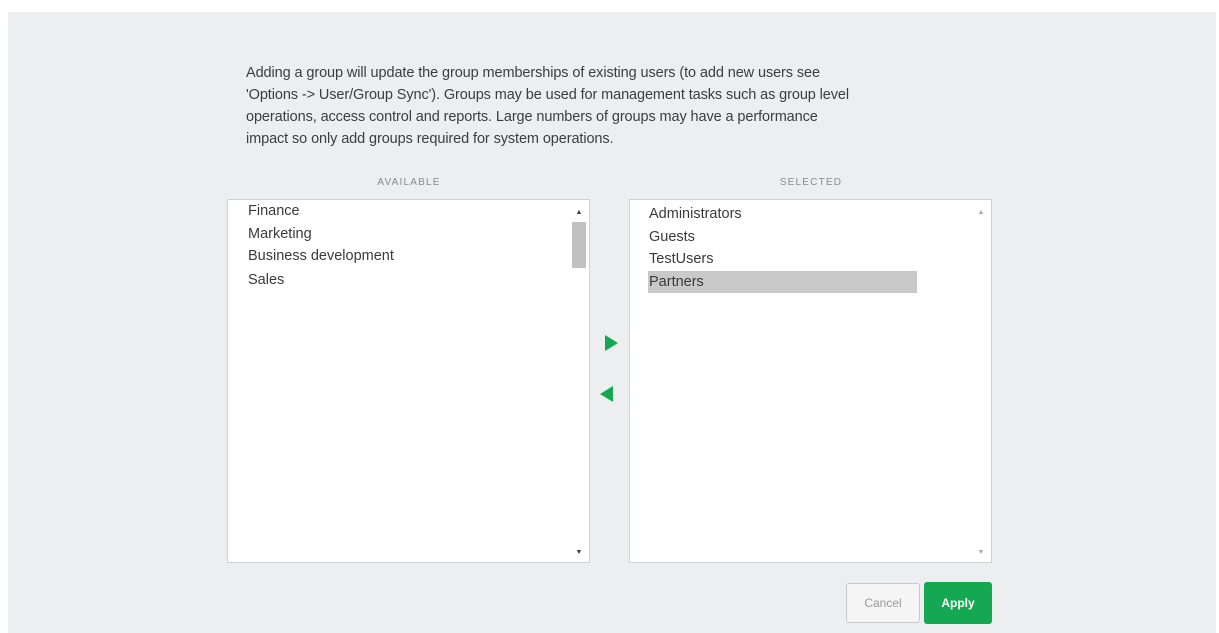 The height and width of the screenshot is (633, 1219). I want to click on selected-item-guests: Guests, so click(782, 237).